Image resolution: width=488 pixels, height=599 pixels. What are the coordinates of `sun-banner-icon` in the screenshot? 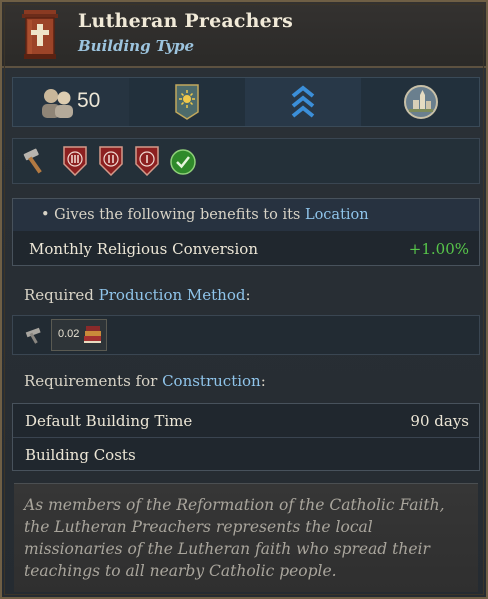 It's located at (187, 102).